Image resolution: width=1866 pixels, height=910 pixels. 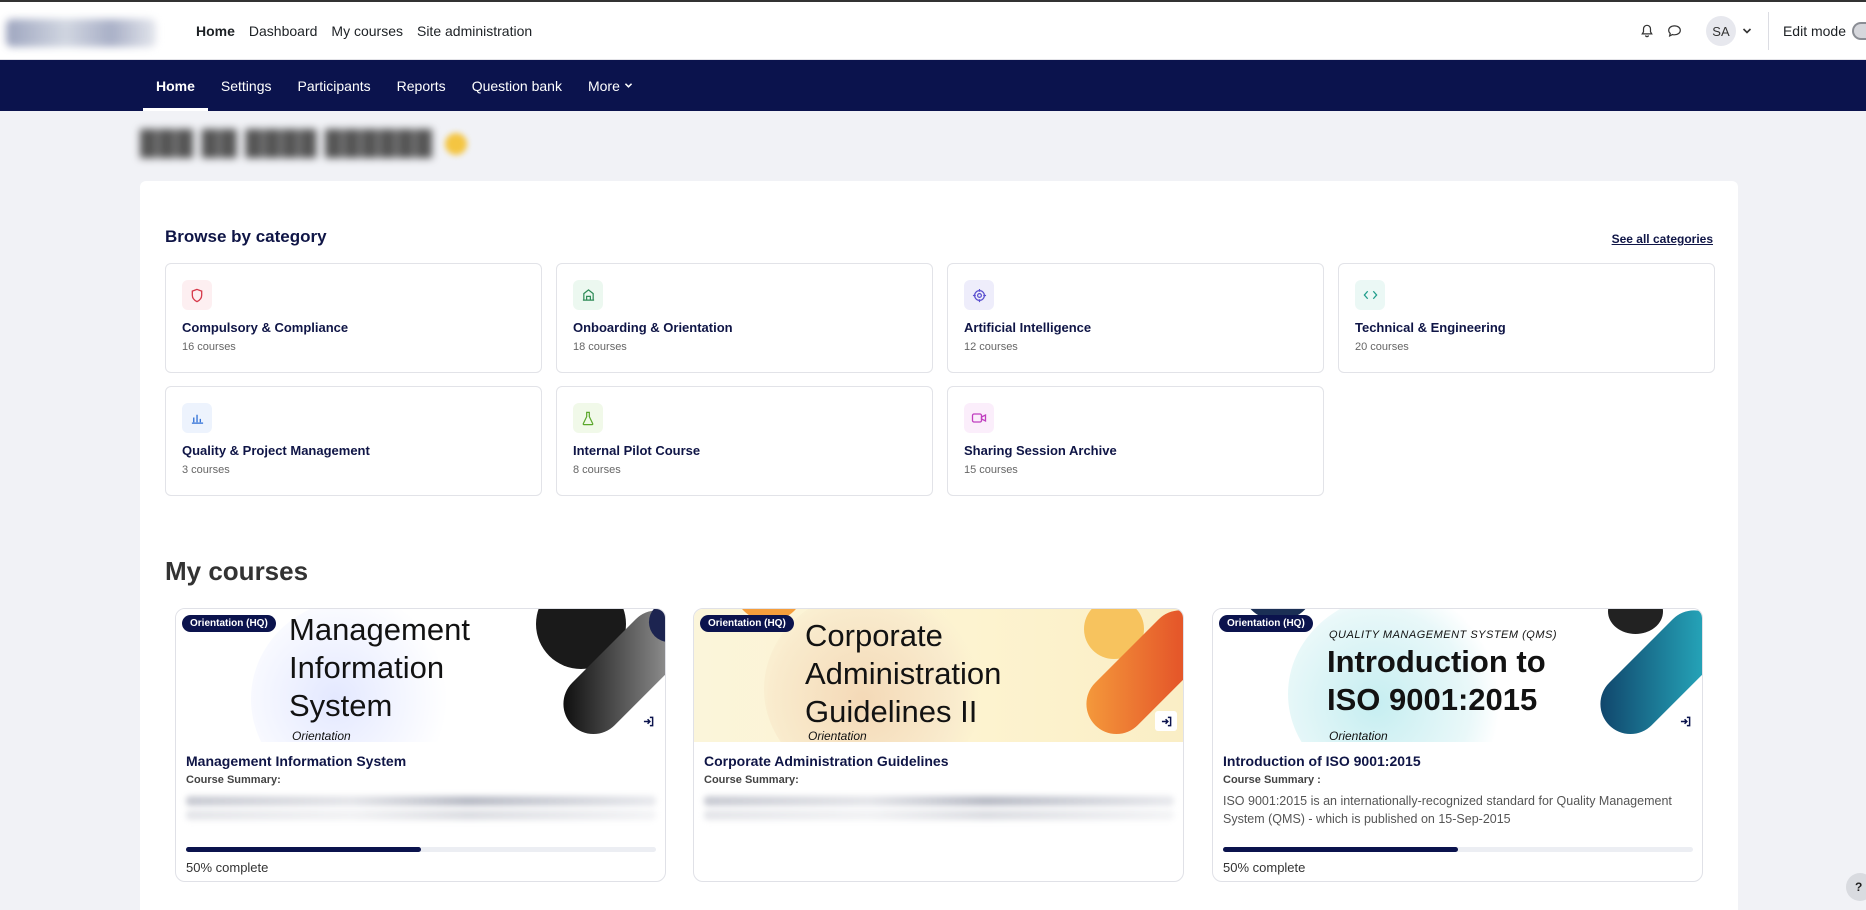 I want to click on divider, so click(x=1768, y=31).